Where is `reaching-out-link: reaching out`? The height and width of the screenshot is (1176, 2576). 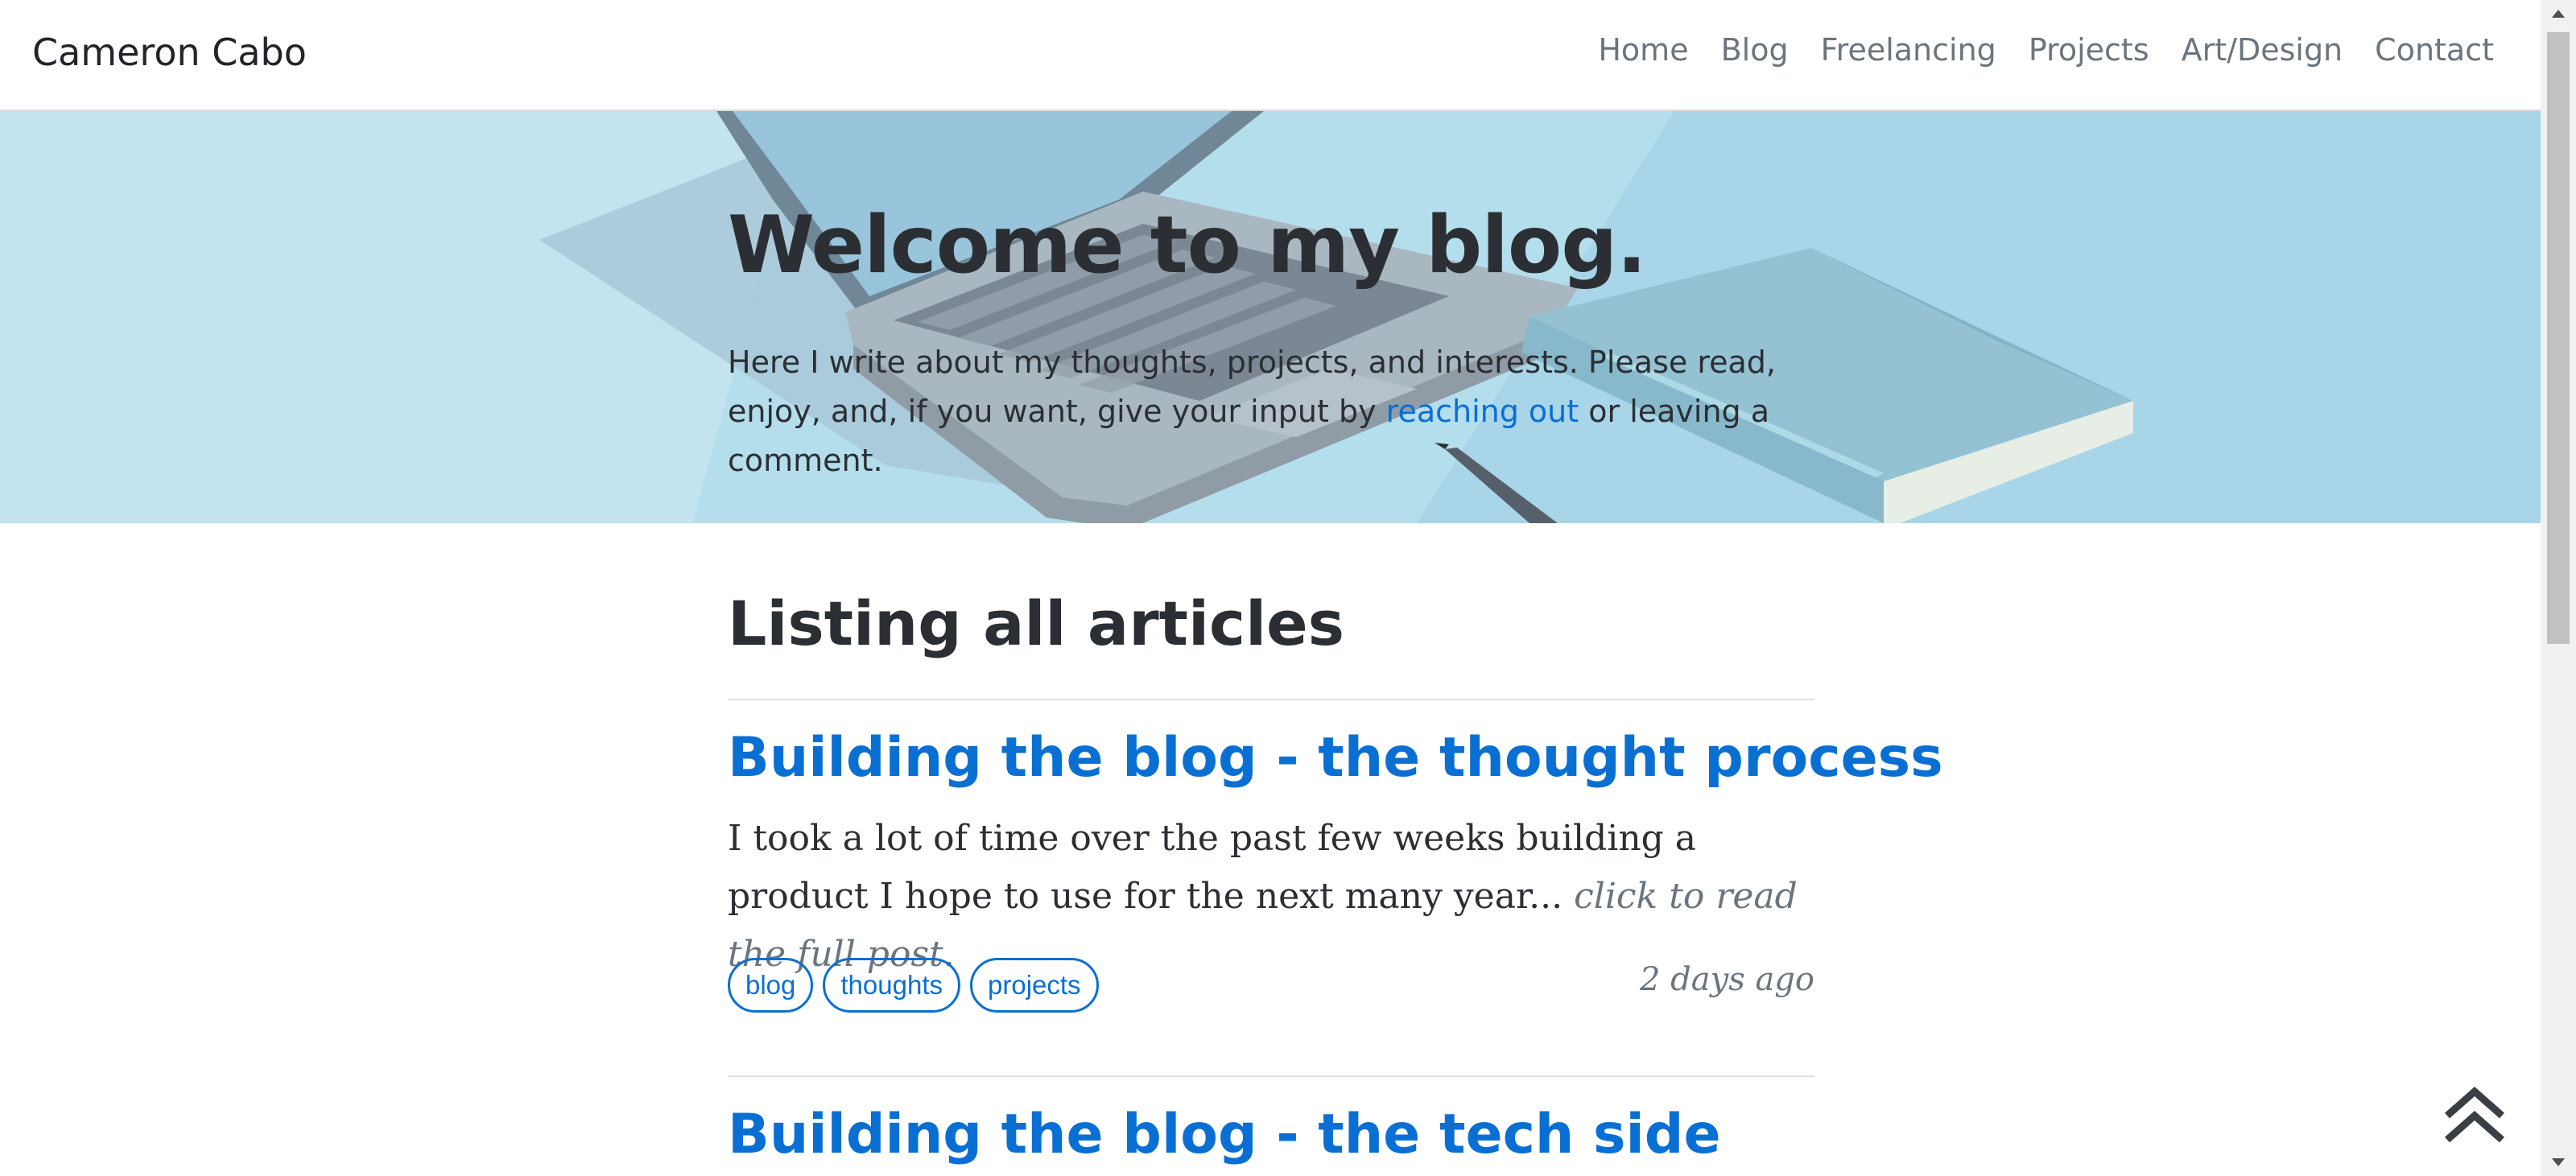 reaching-out-link: reaching out is located at coordinates (1482, 411).